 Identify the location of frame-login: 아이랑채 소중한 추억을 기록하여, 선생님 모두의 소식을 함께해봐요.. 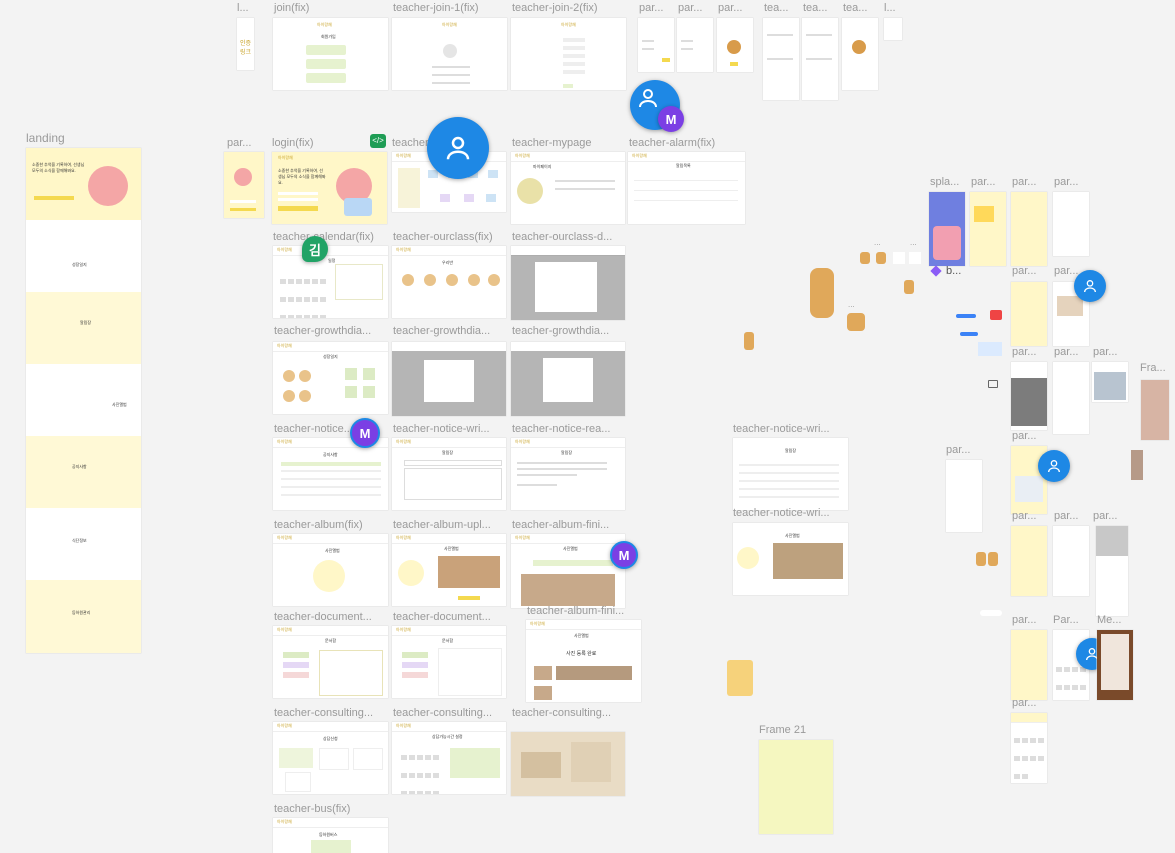
(329, 188).